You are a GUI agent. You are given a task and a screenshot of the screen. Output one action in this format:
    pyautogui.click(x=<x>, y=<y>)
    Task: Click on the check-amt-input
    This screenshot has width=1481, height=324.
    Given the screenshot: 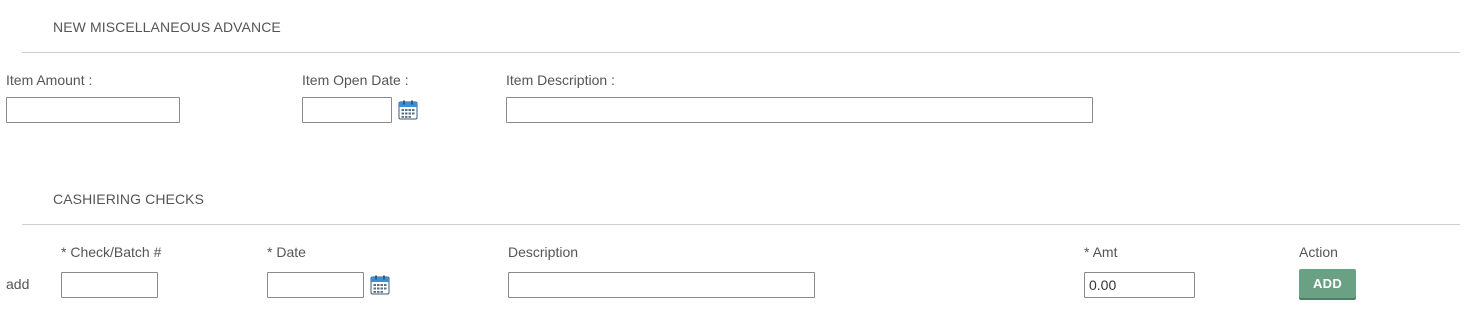 What is the action you would take?
    pyautogui.click(x=1139, y=285)
    